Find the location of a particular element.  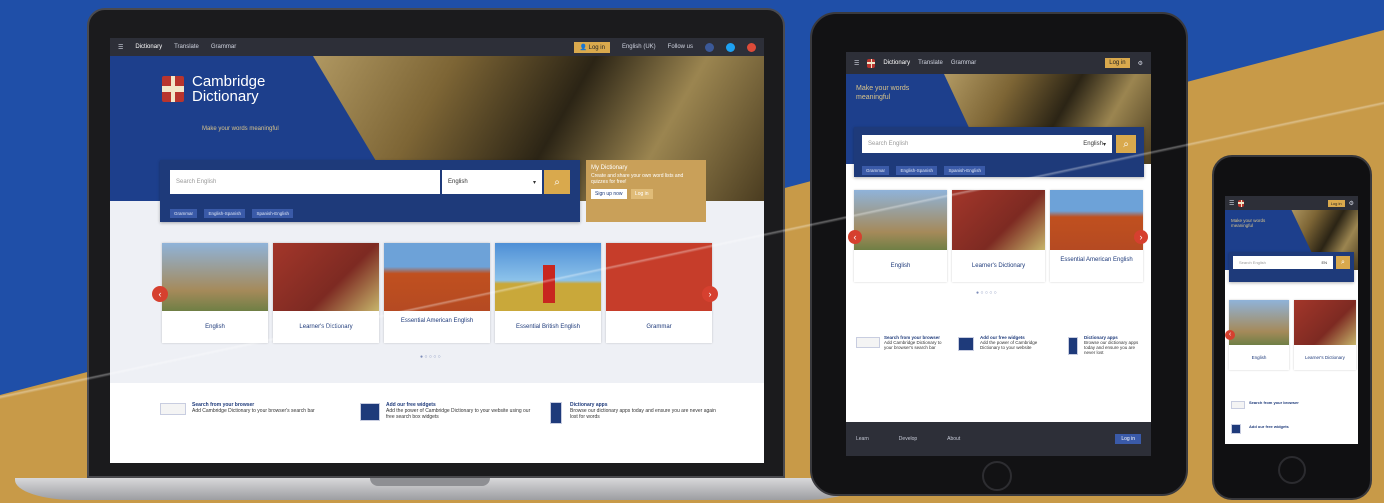

card-grammar: Grammar is located at coordinates (659, 293).